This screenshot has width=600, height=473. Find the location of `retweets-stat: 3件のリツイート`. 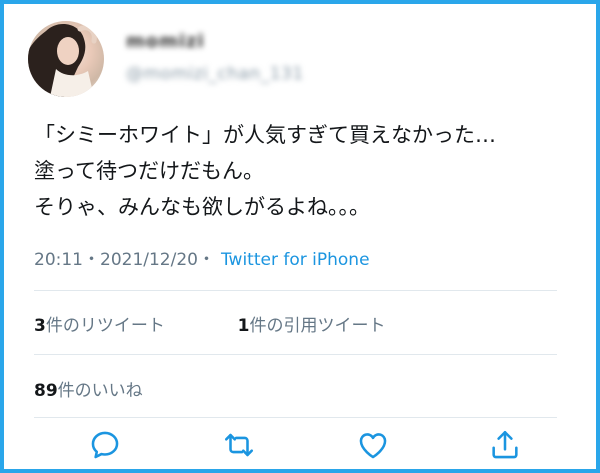

retweets-stat: 3件のリツイート is located at coordinates (99, 326).